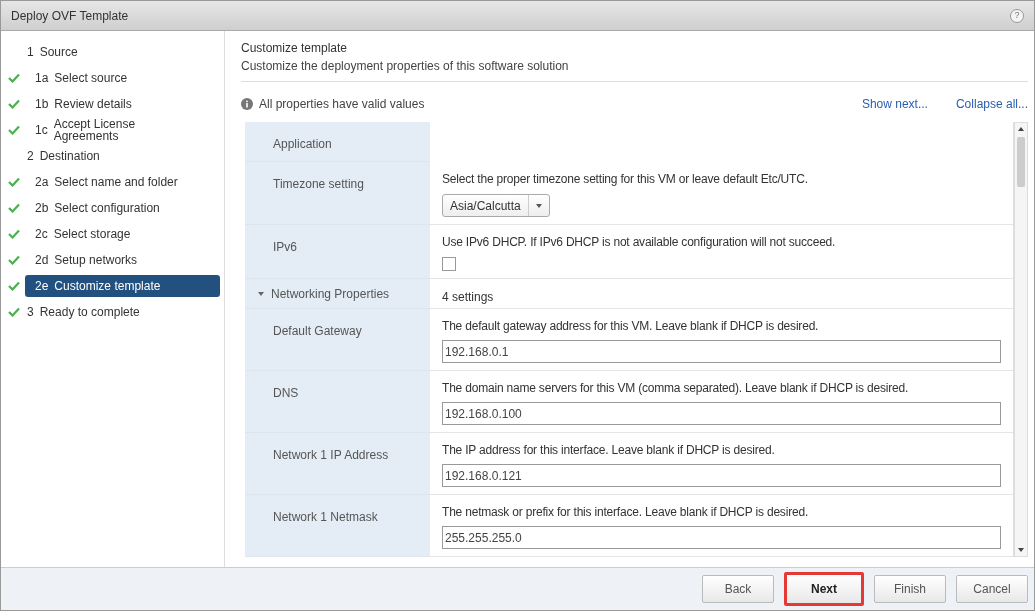 The height and width of the screenshot is (611, 1035). What do you see at coordinates (824, 589) in the screenshot?
I see `wizard-button: Next` at bounding box center [824, 589].